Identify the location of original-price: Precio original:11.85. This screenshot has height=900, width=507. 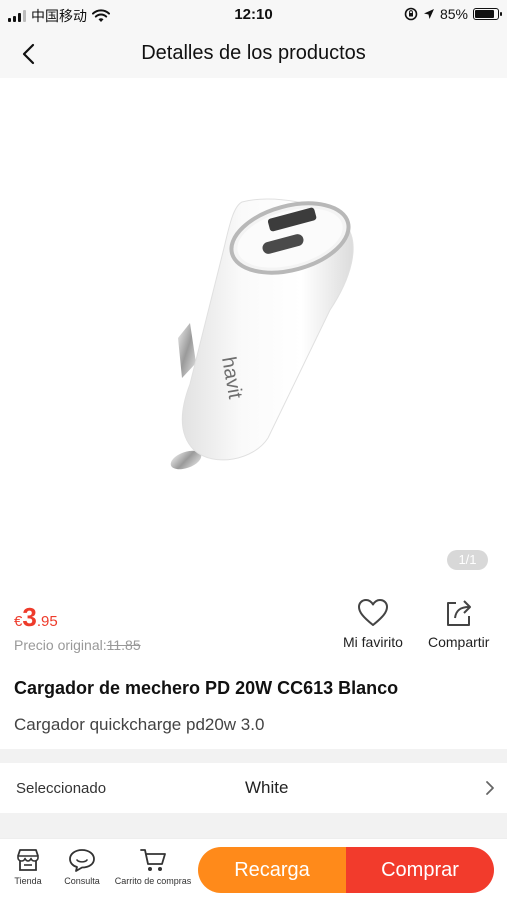
(77, 645).